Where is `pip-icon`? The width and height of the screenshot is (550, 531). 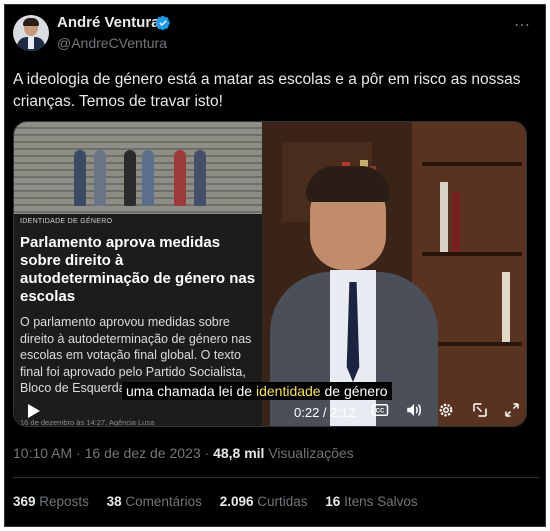
pip-icon is located at coordinates (480, 411).